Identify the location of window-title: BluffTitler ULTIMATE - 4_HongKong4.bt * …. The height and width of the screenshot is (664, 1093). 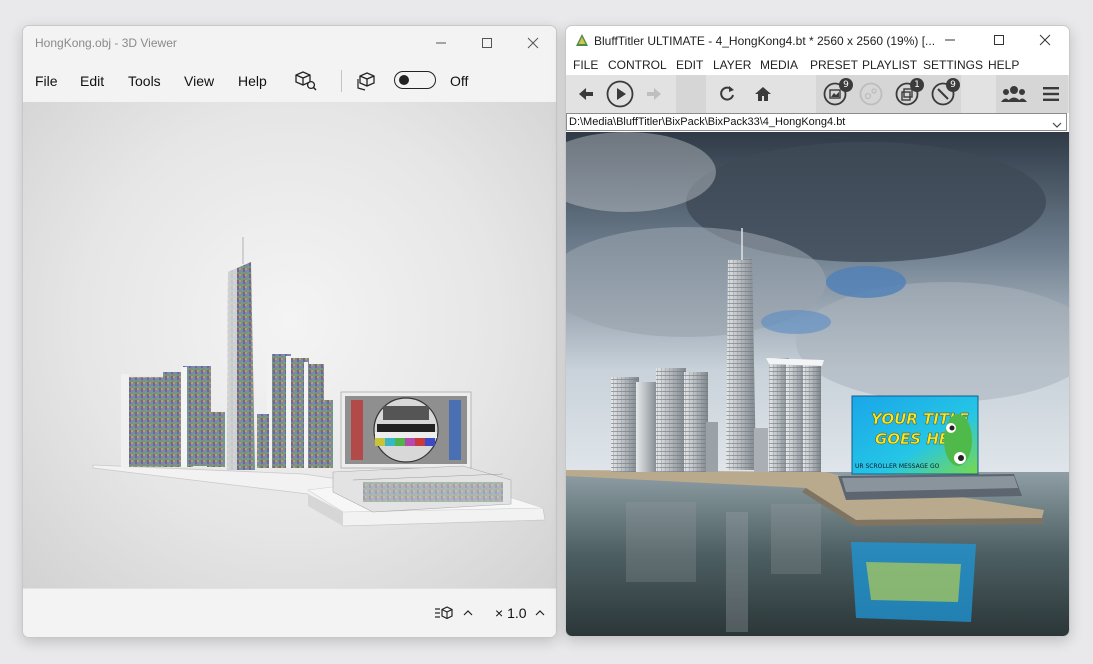
(765, 41).